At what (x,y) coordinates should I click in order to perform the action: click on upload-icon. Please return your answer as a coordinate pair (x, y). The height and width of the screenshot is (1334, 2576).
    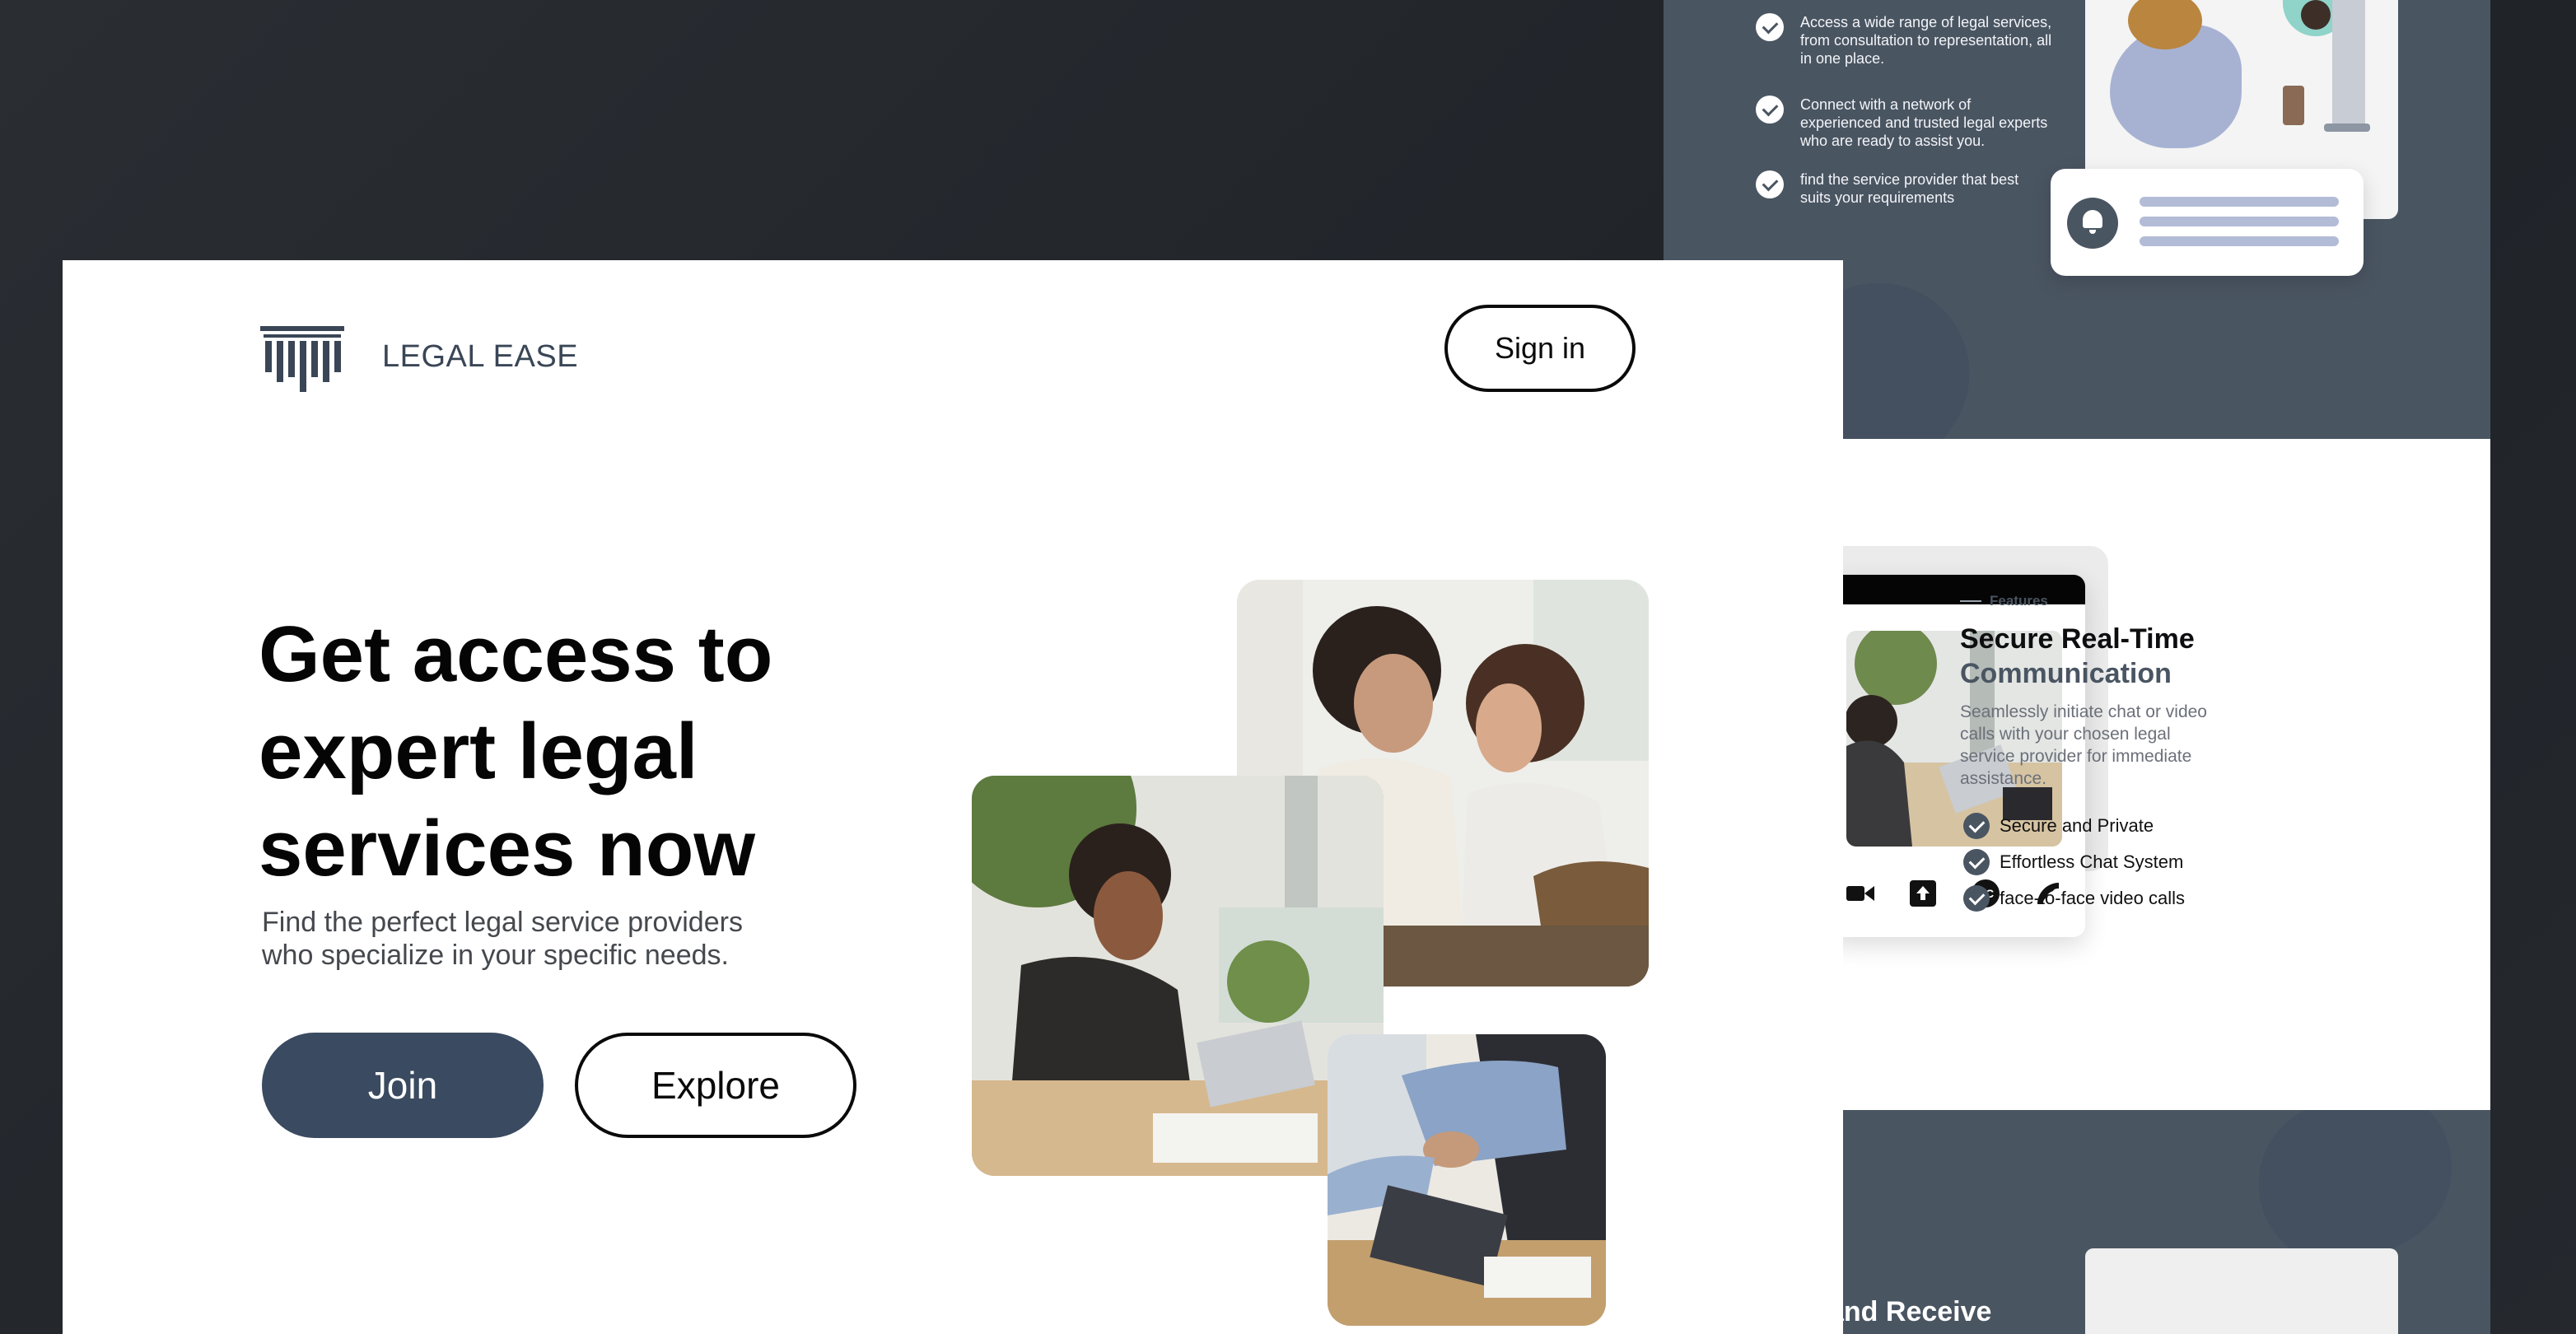
    Looking at the image, I should click on (1923, 893).